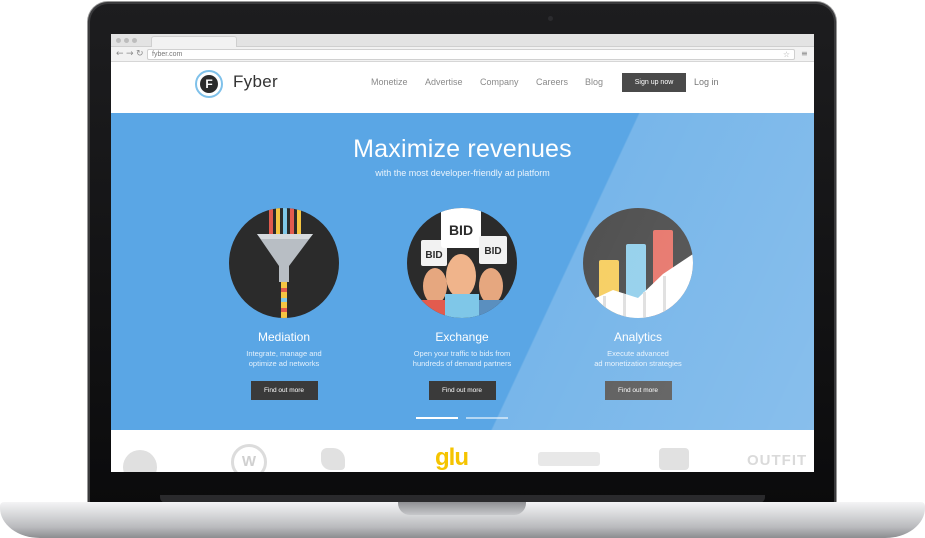  What do you see at coordinates (461, 230) in the screenshot?
I see `bid-paddle-main-text: BID` at bounding box center [461, 230].